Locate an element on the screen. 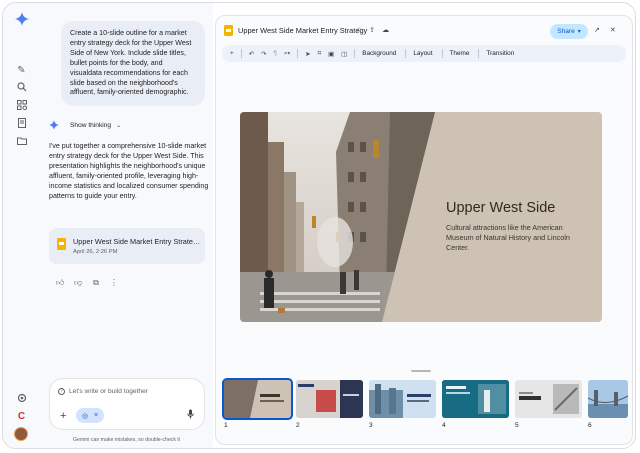 The width and height of the screenshot is (640, 453). prompt-input: ? Let's write or build together is located at coordinates (103, 391).